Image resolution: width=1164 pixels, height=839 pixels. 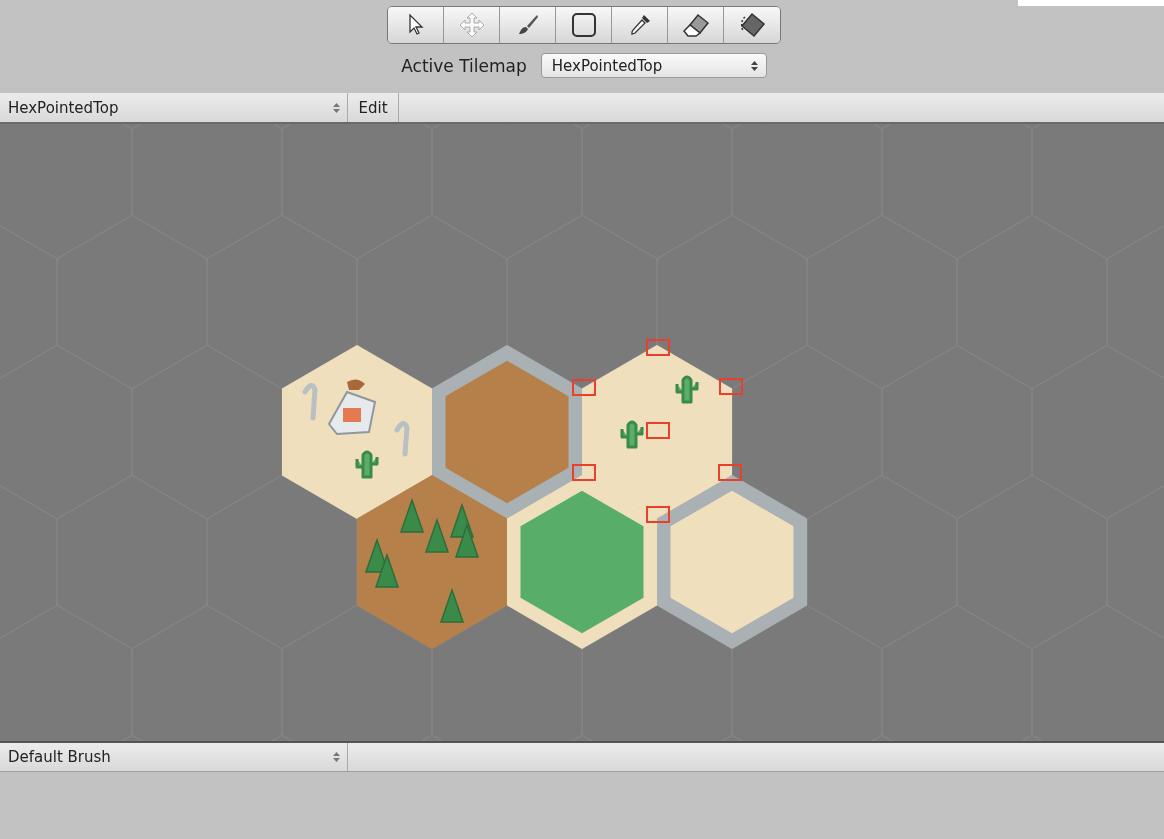 What do you see at coordinates (357, 432) in the screenshot?
I see `desert-town-tile-drawing` at bounding box center [357, 432].